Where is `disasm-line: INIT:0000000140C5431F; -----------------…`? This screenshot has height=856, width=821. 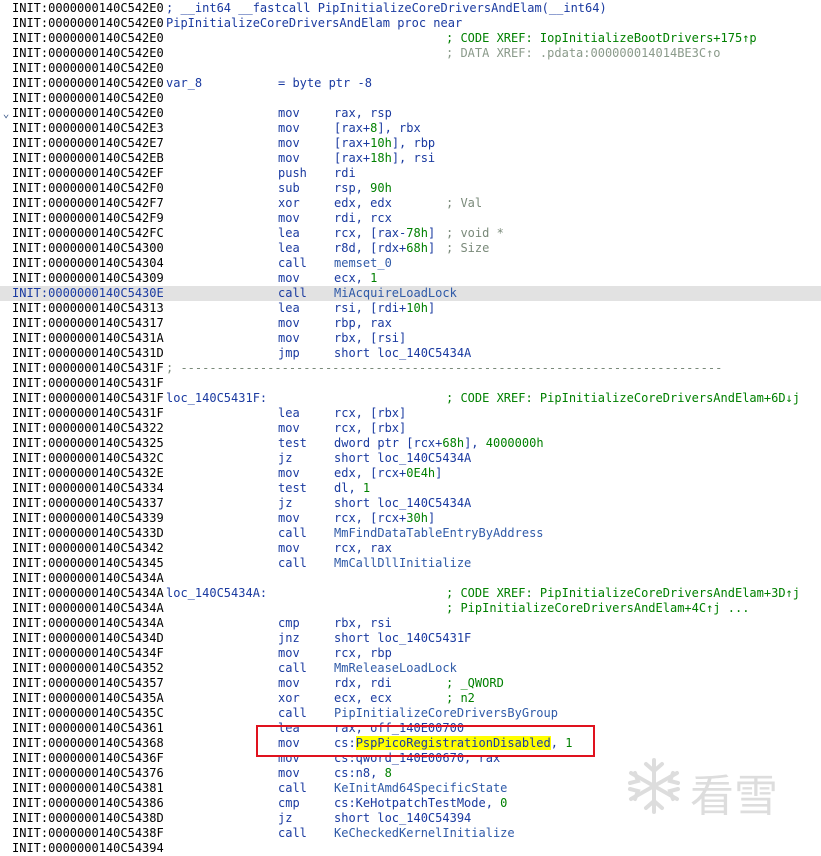
disasm-line: INIT:0000000140C5431F; -----------------… is located at coordinates (410, 368).